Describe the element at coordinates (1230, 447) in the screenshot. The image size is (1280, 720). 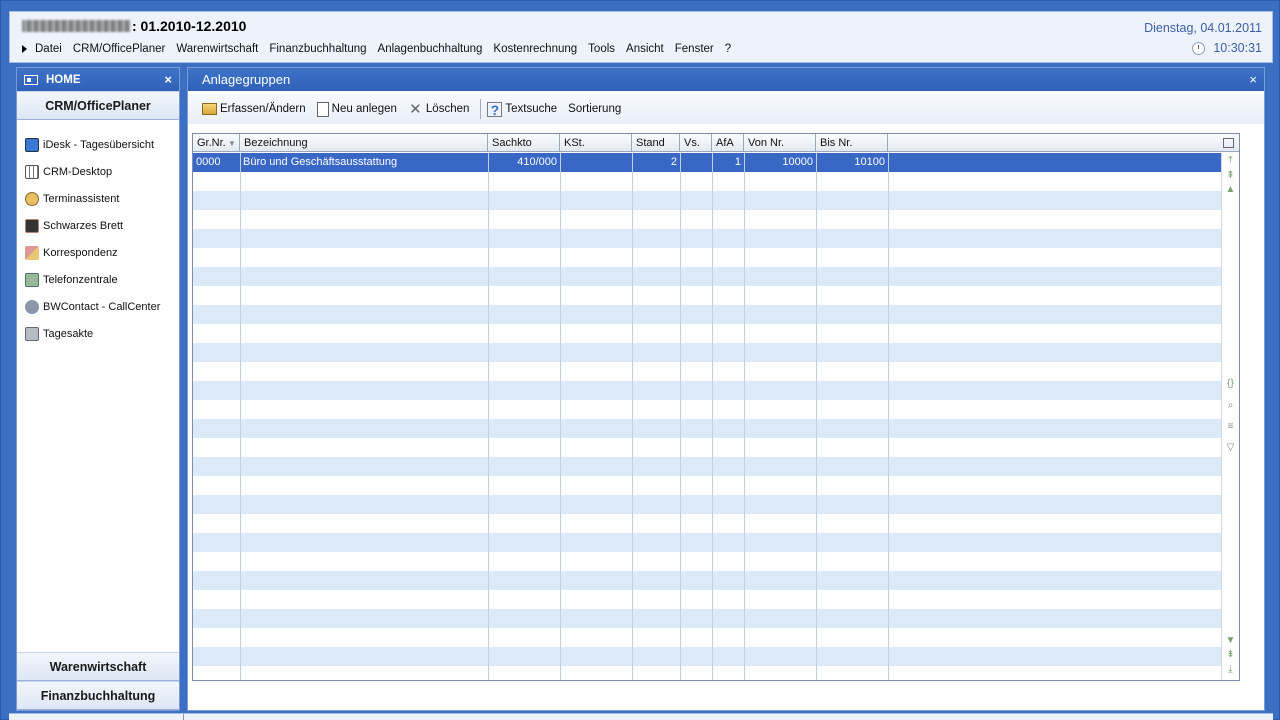
I see `filter-icon: ▽` at that location.